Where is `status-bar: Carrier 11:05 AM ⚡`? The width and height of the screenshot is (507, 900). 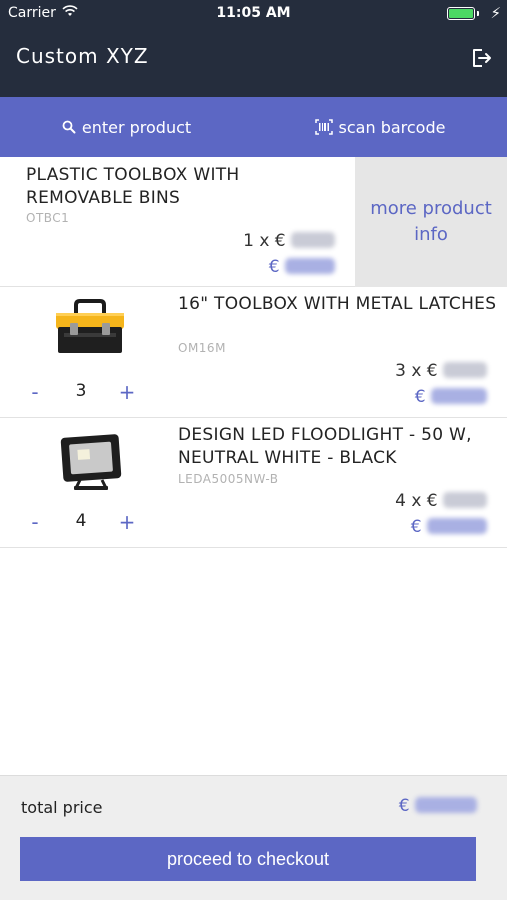
status-bar: Carrier 11:05 AM ⚡ is located at coordinates (253, 14).